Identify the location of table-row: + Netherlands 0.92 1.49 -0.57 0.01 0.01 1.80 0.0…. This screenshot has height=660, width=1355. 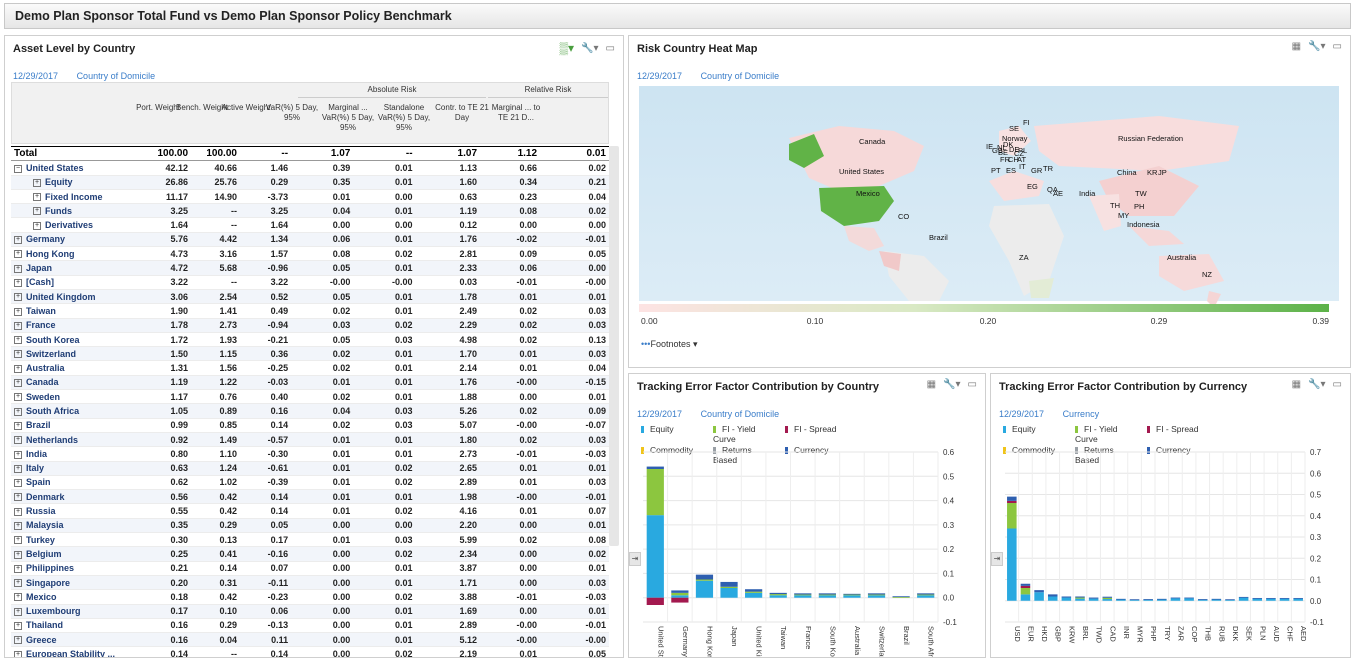
(310, 440).